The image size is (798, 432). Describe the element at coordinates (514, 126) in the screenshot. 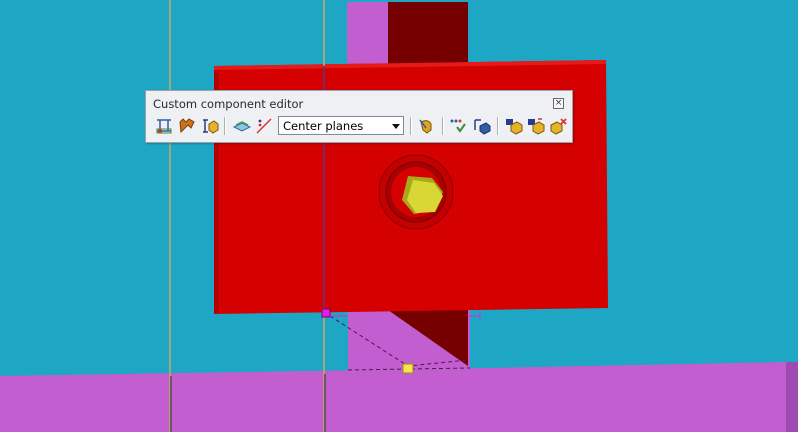

I see `save-icon` at that location.